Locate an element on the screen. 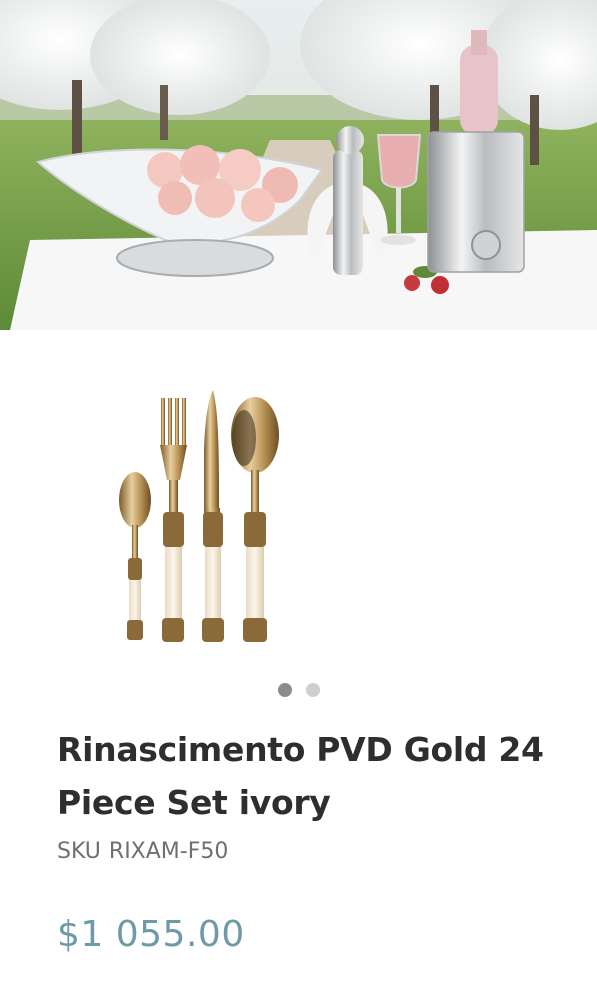 This screenshot has height=1000, width=597. gallery-pagination is located at coordinates (298, 691).